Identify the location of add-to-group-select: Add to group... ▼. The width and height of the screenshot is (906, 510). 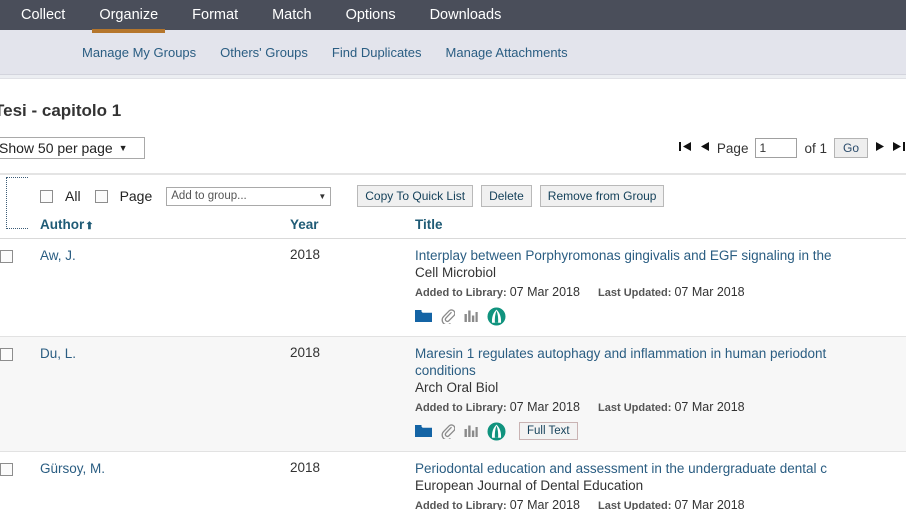
(249, 196).